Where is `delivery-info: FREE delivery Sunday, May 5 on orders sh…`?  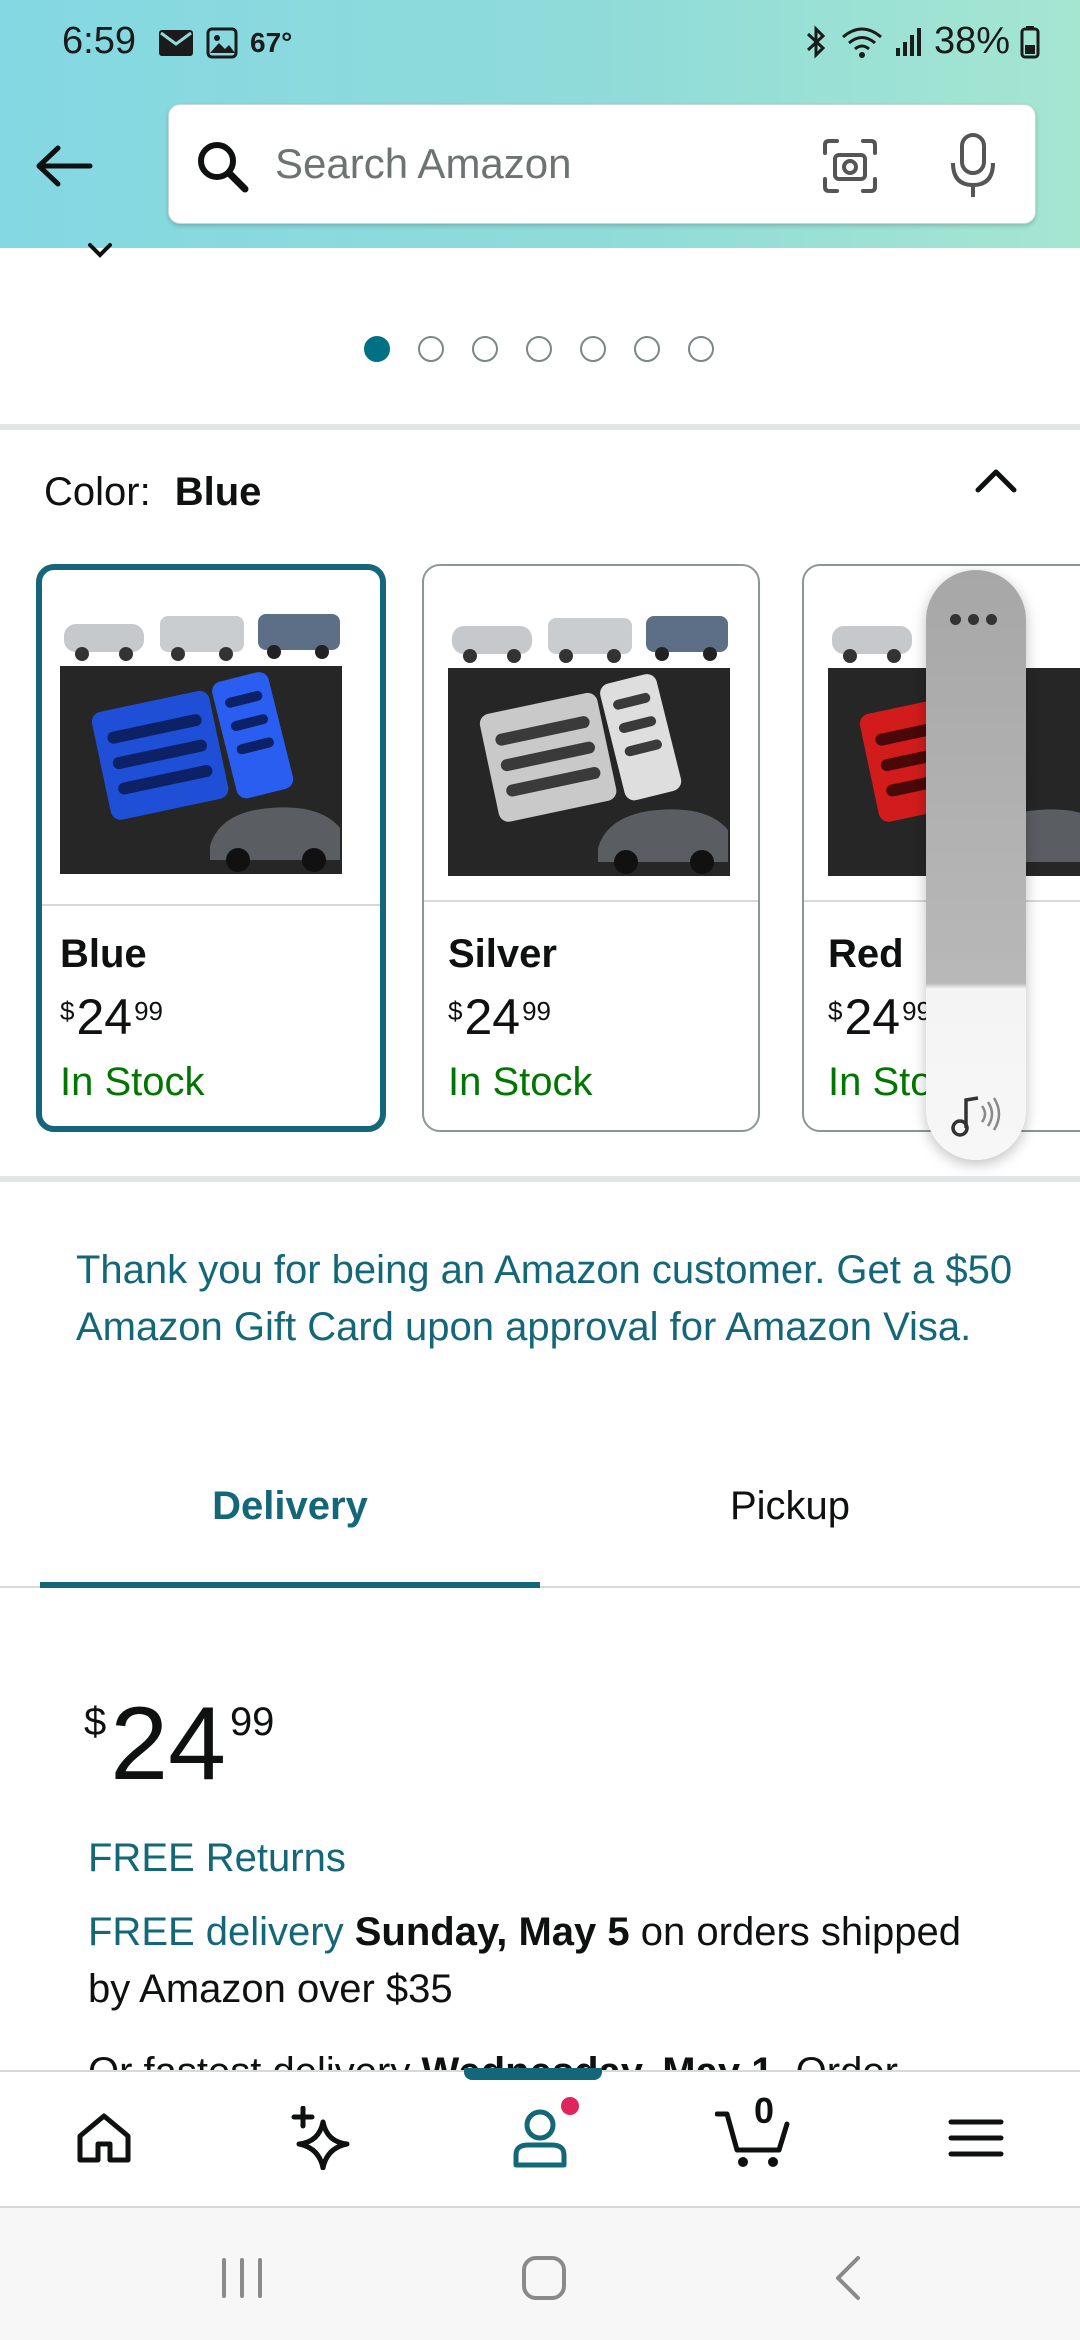 delivery-info: FREE delivery Sunday, May 5 on orders sh… is located at coordinates (538, 1961).